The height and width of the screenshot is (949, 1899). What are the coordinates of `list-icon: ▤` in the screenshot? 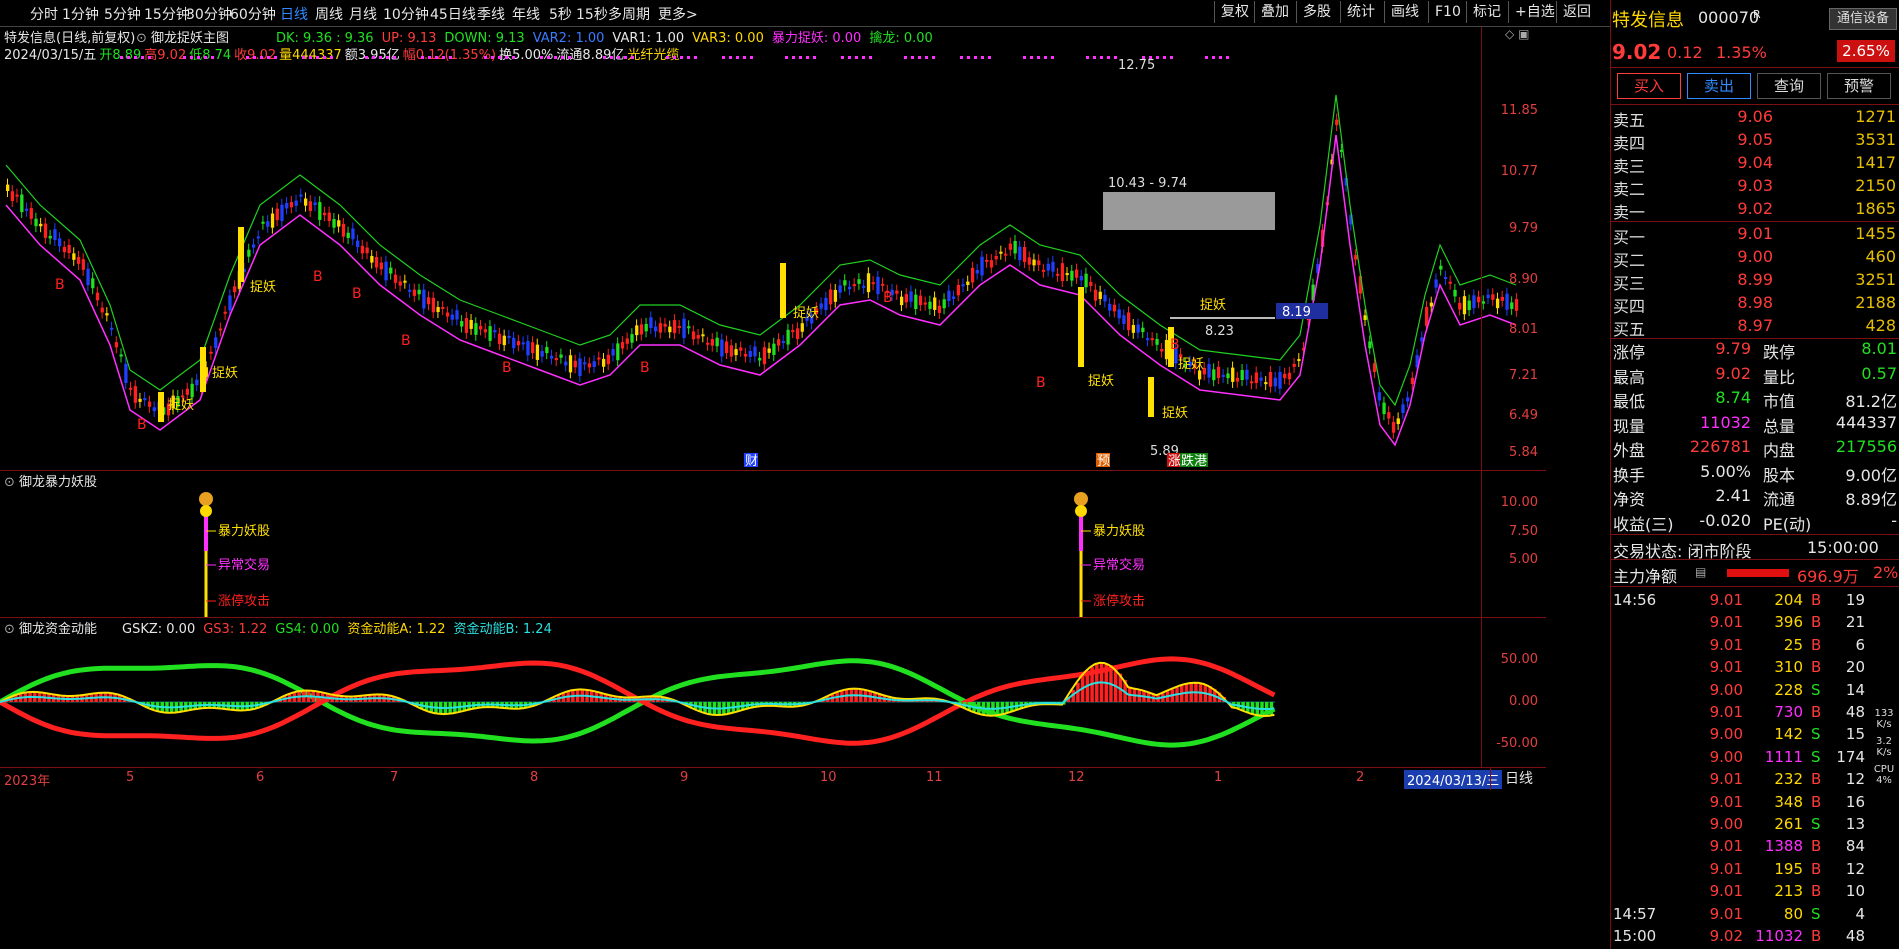 It's located at (1700, 572).